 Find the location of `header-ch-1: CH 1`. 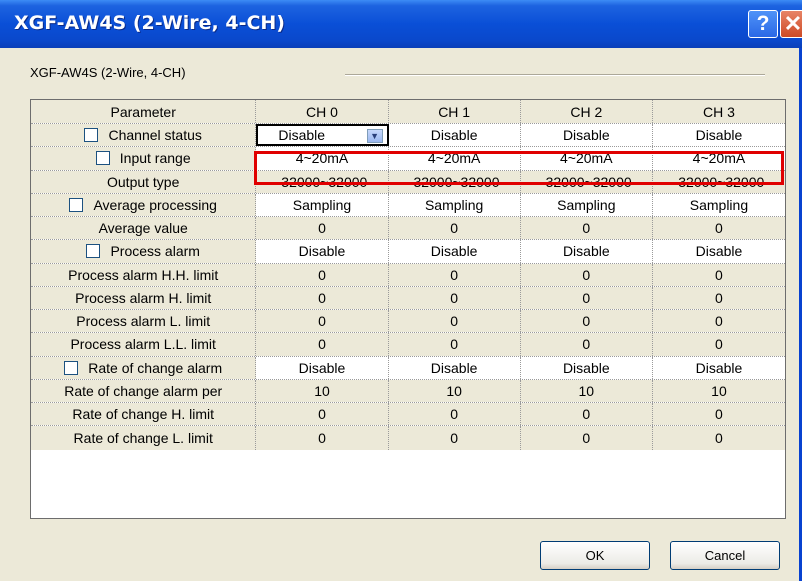

header-ch-1: CH 1 is located at coordinates (454, 111).